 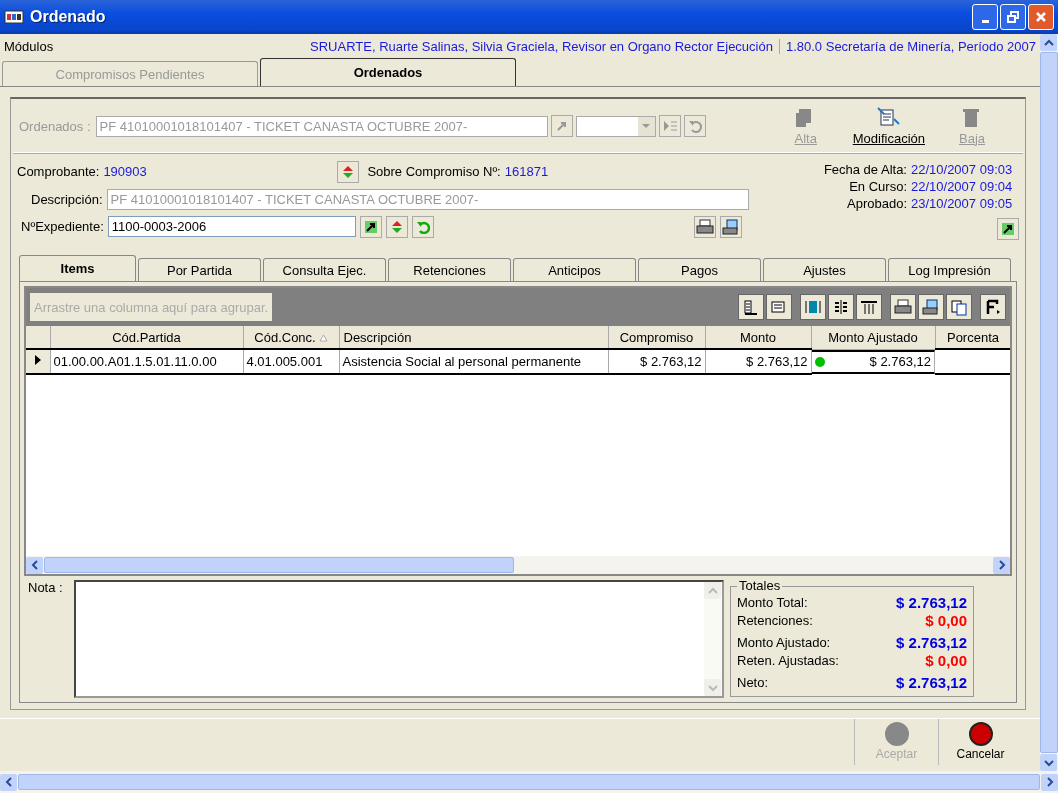 What do you see at coordinates (1048, 762) in the screenshot?
I see `scroll-down-icon` at bounding box center [1048, 762].